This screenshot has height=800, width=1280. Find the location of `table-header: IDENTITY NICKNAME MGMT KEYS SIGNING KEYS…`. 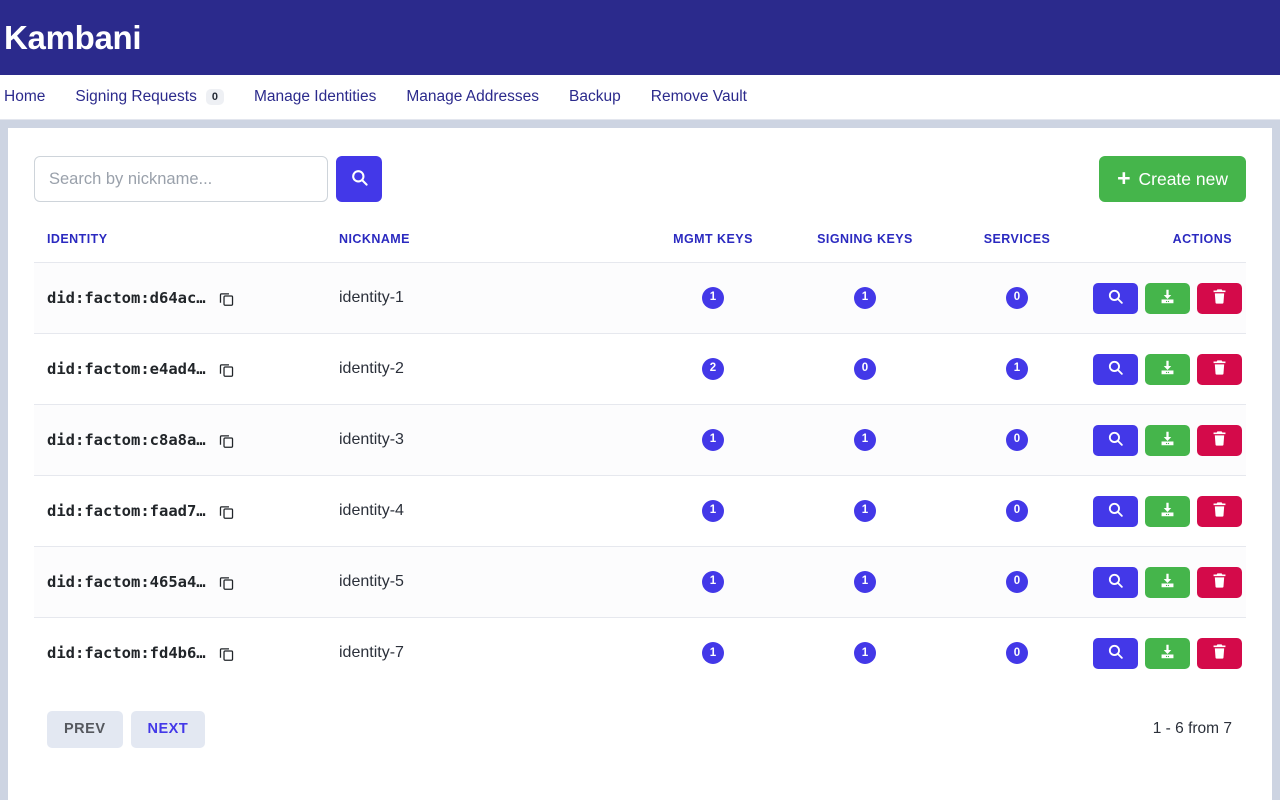

table-header: IDENTITY NICKNAME MGMT KEYS SIGNING KEYS… is located at coordinates (640, 236).